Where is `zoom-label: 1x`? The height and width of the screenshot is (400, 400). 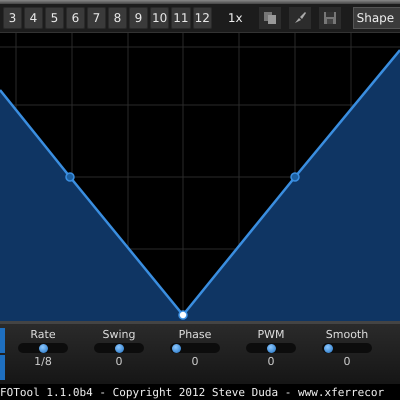 zoom-label: 1x is located at coordinates (235, 18).